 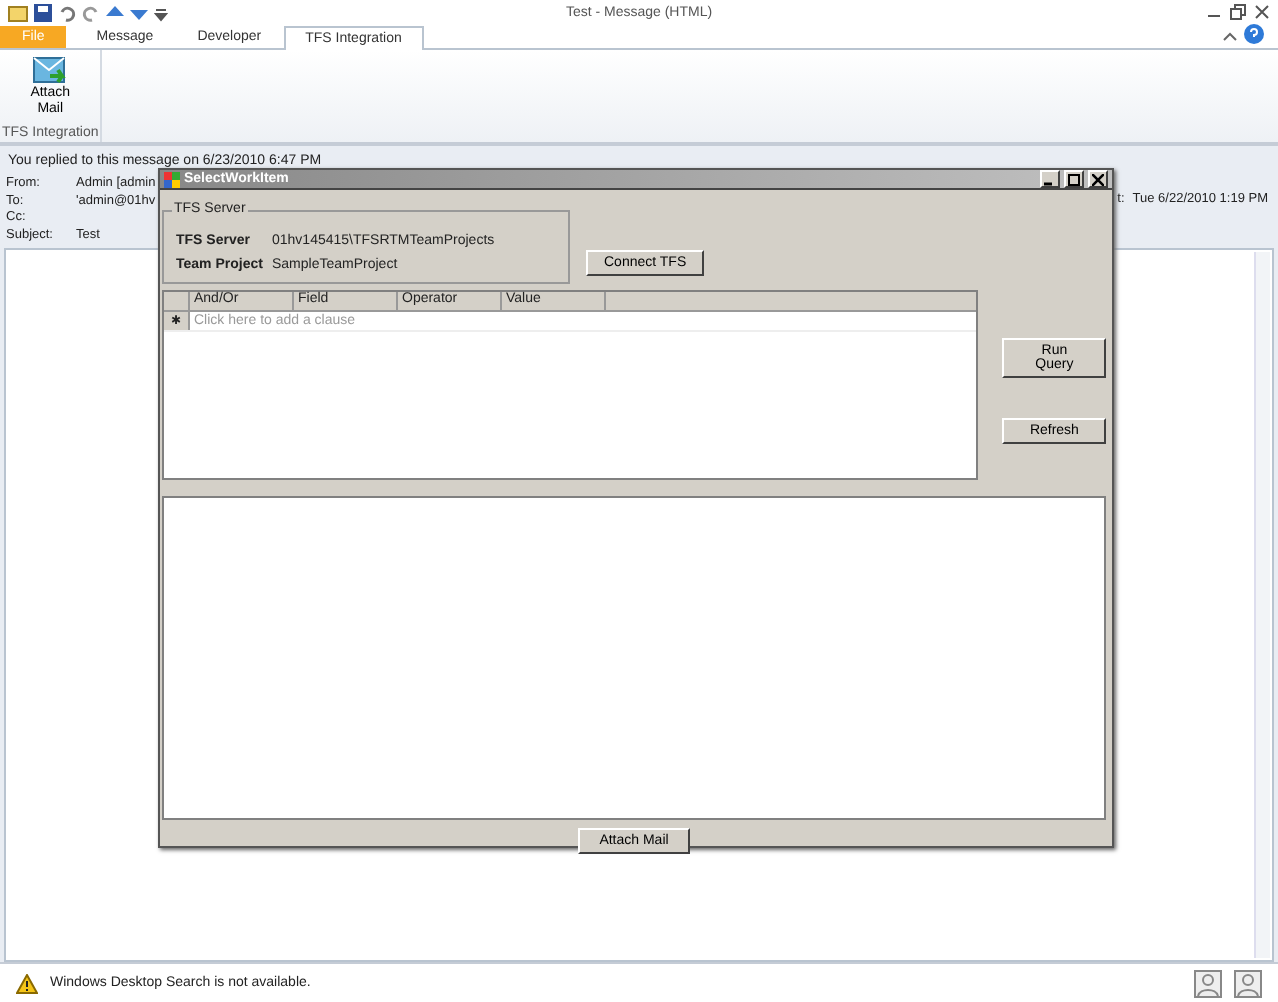 What do you see at coordinates (1230, 36) in the screenshot?
I see `collapse-icon` at bounding box center [1230, 36].